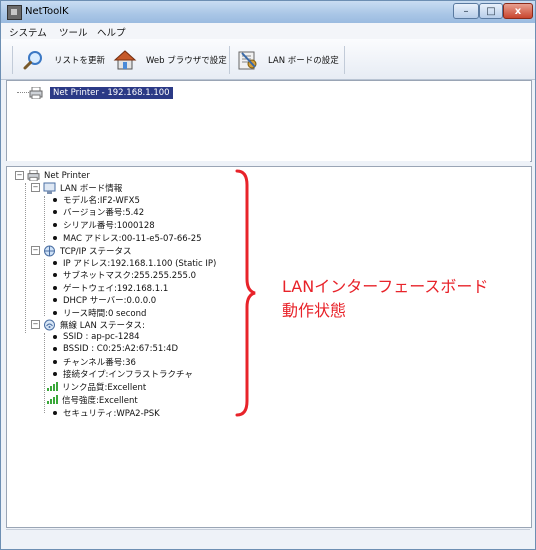 This screenshot has height=550, width=536. What do you see at coordinates (104, 225) in the screenshot?
I see `tree-item: シリアル番号:1000128` at bounding box center [104, 225].